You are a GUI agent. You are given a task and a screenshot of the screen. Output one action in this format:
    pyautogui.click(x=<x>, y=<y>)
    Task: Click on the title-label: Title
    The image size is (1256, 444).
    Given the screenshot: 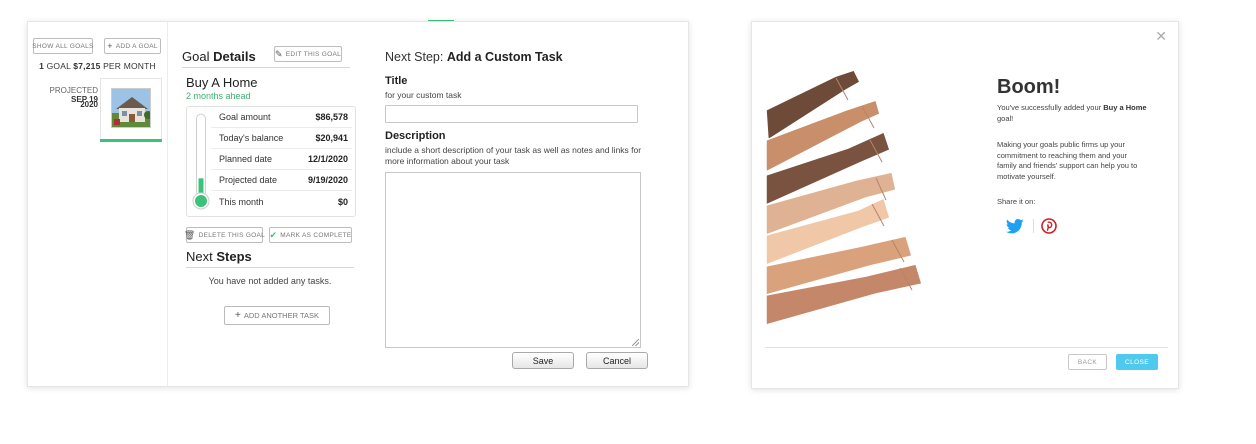 What is the action you would take?
    pyautogui.click(x=396, y=81)
    